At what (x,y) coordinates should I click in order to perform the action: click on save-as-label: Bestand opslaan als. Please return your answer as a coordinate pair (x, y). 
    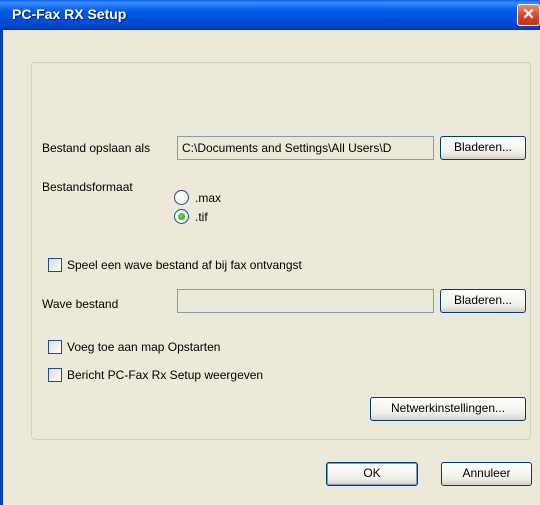
    Looking at the image, I should click on (96, 148).